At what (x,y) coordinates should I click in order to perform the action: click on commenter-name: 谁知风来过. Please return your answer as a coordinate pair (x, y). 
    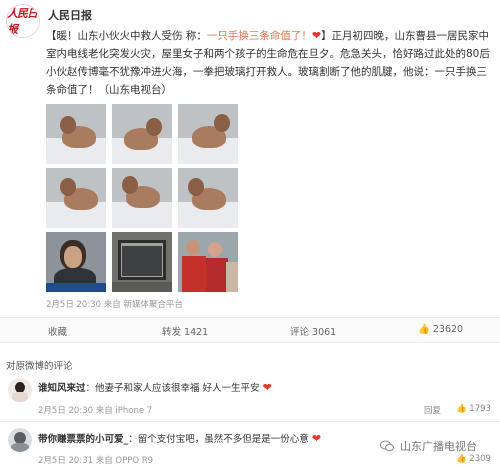
    Looking at the image, I should click on (62, 388).